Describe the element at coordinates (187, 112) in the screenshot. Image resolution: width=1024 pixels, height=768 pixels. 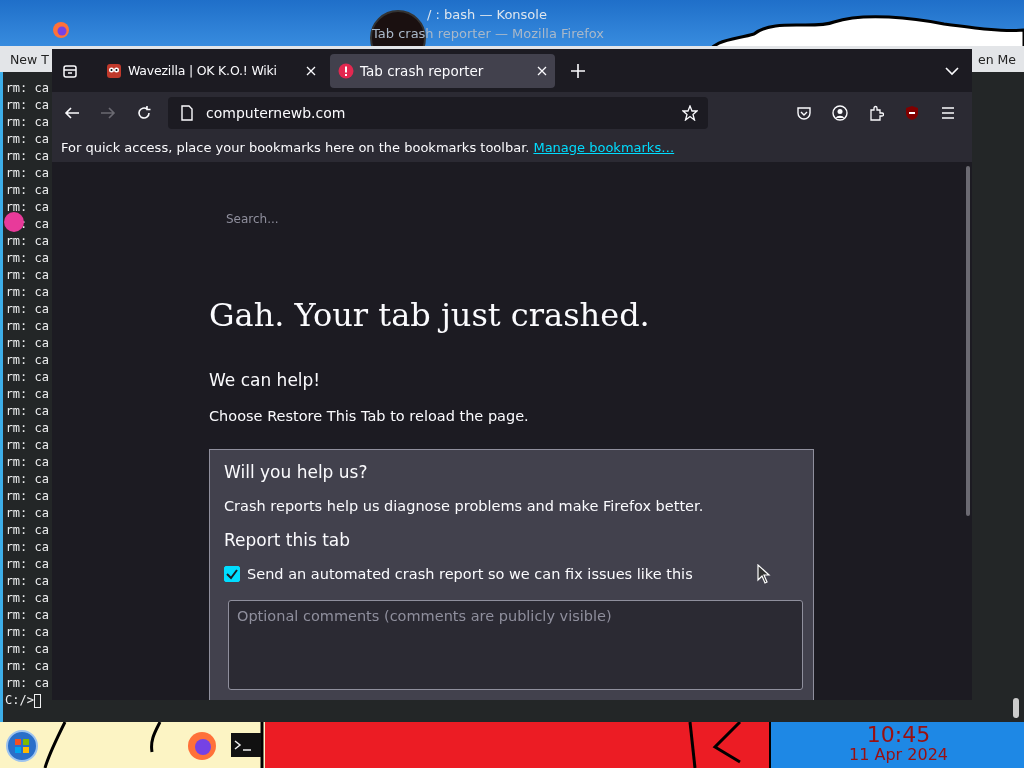
I see `page-icon` at that location.